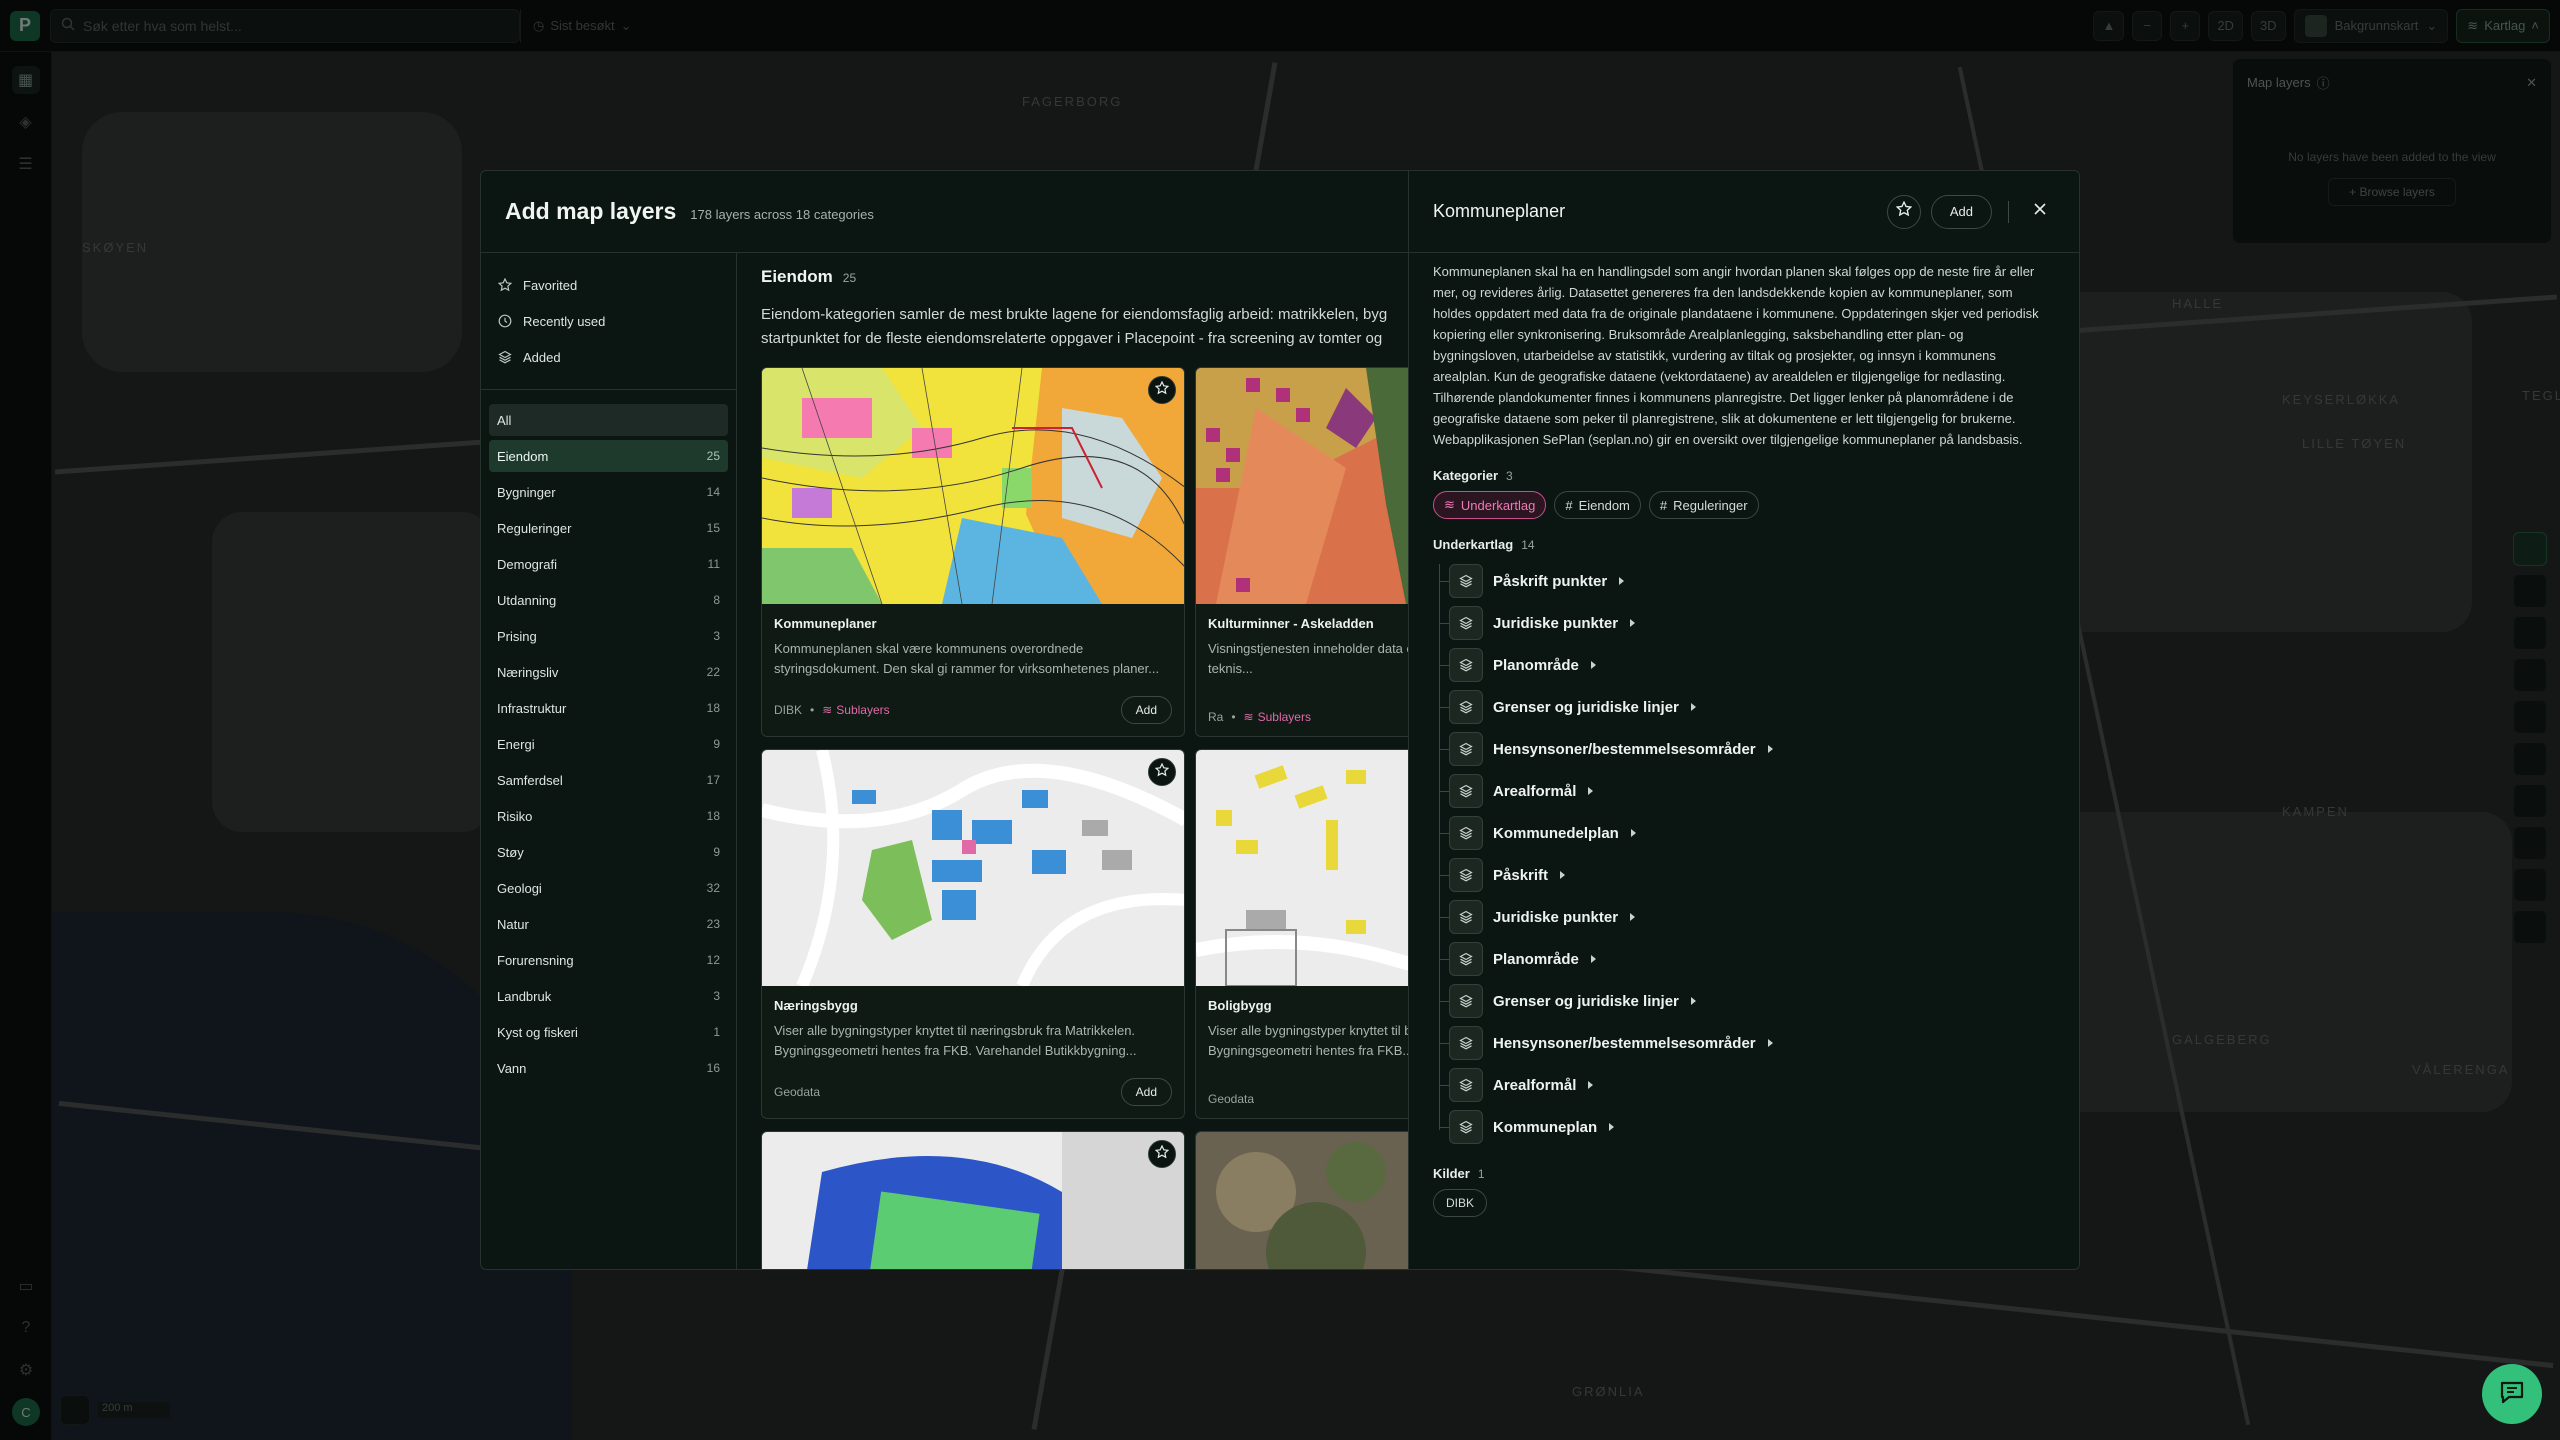 The image size is (2560, 1440). Describe the element at coordinates (1291, 623) in the screenshot. I see `card-title: Kulturminner - Askeladden` at that location.